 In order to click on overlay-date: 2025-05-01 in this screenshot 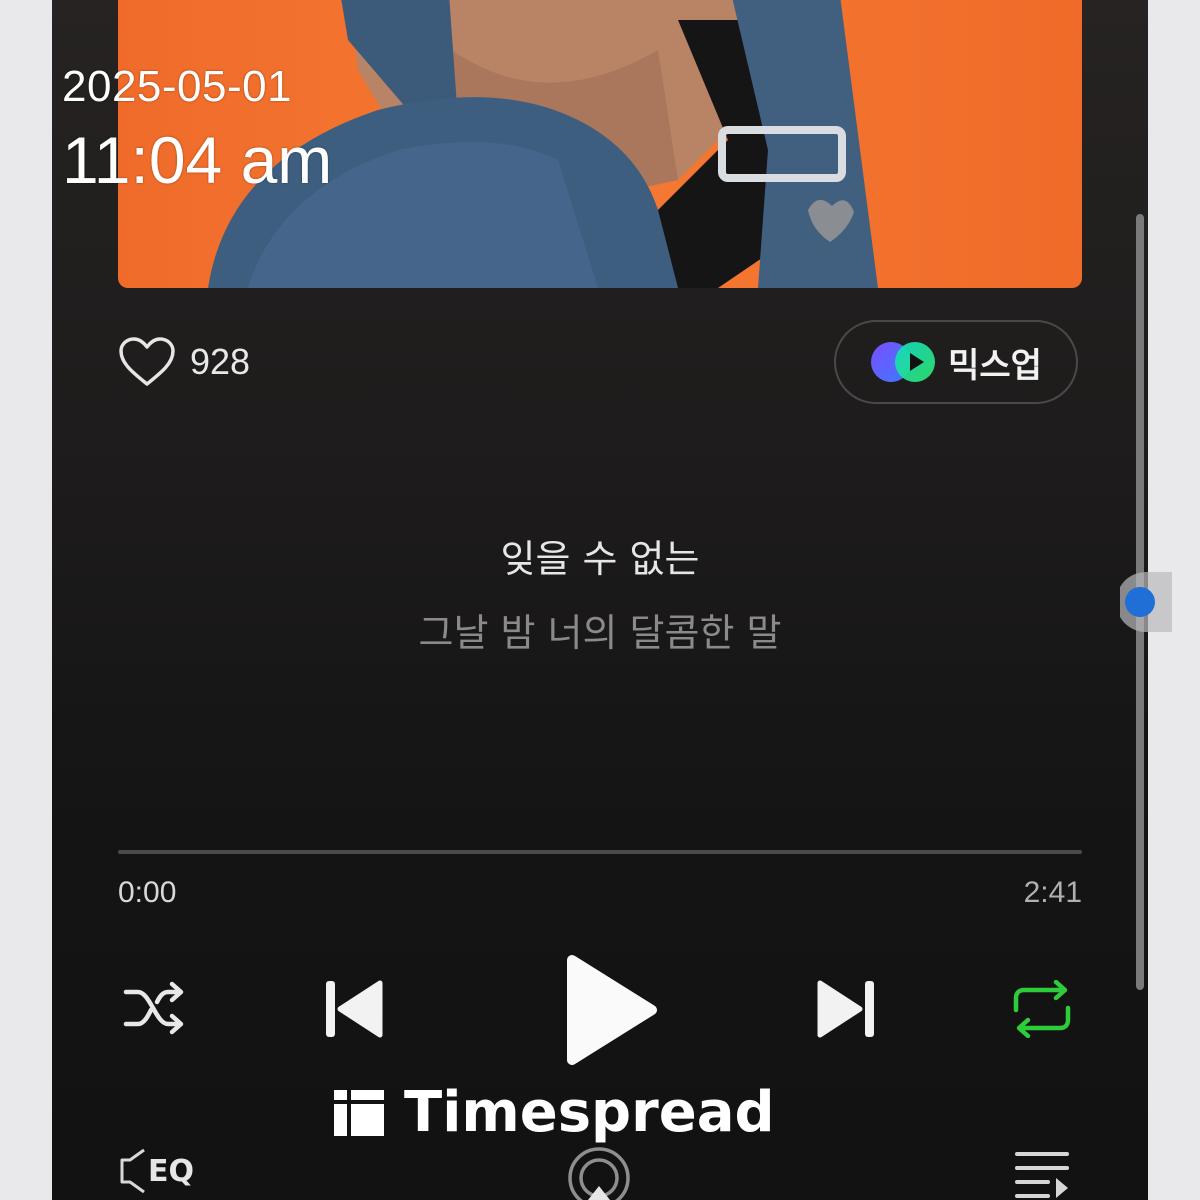, I will do `click(177, 86)`.